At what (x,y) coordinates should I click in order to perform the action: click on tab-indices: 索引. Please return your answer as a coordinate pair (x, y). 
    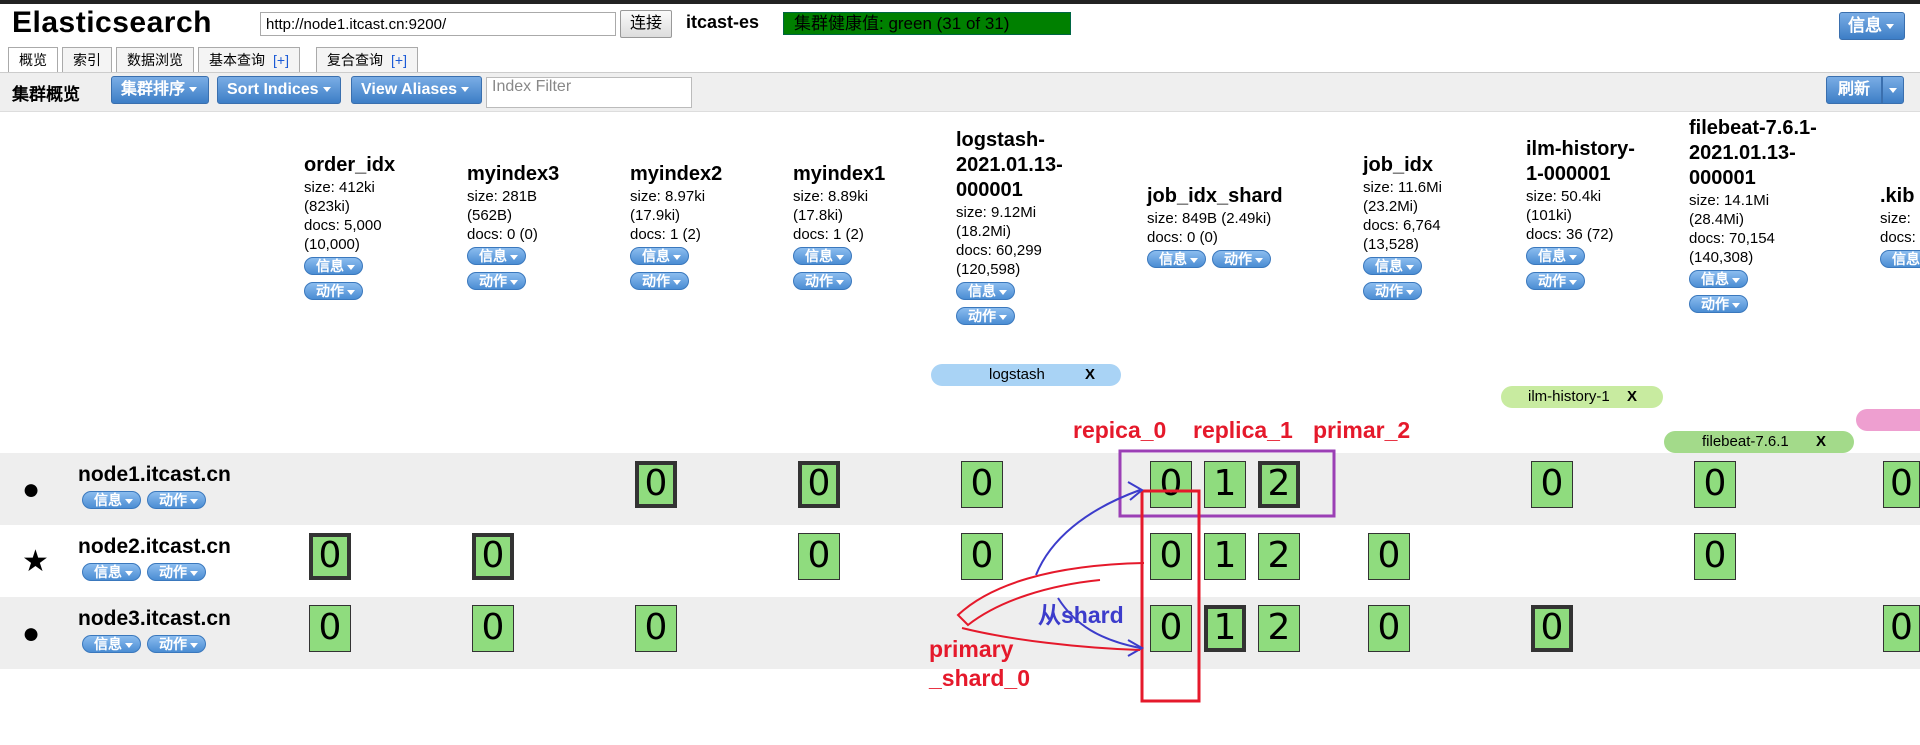
    Looking at the image, I should click on (87, 59).